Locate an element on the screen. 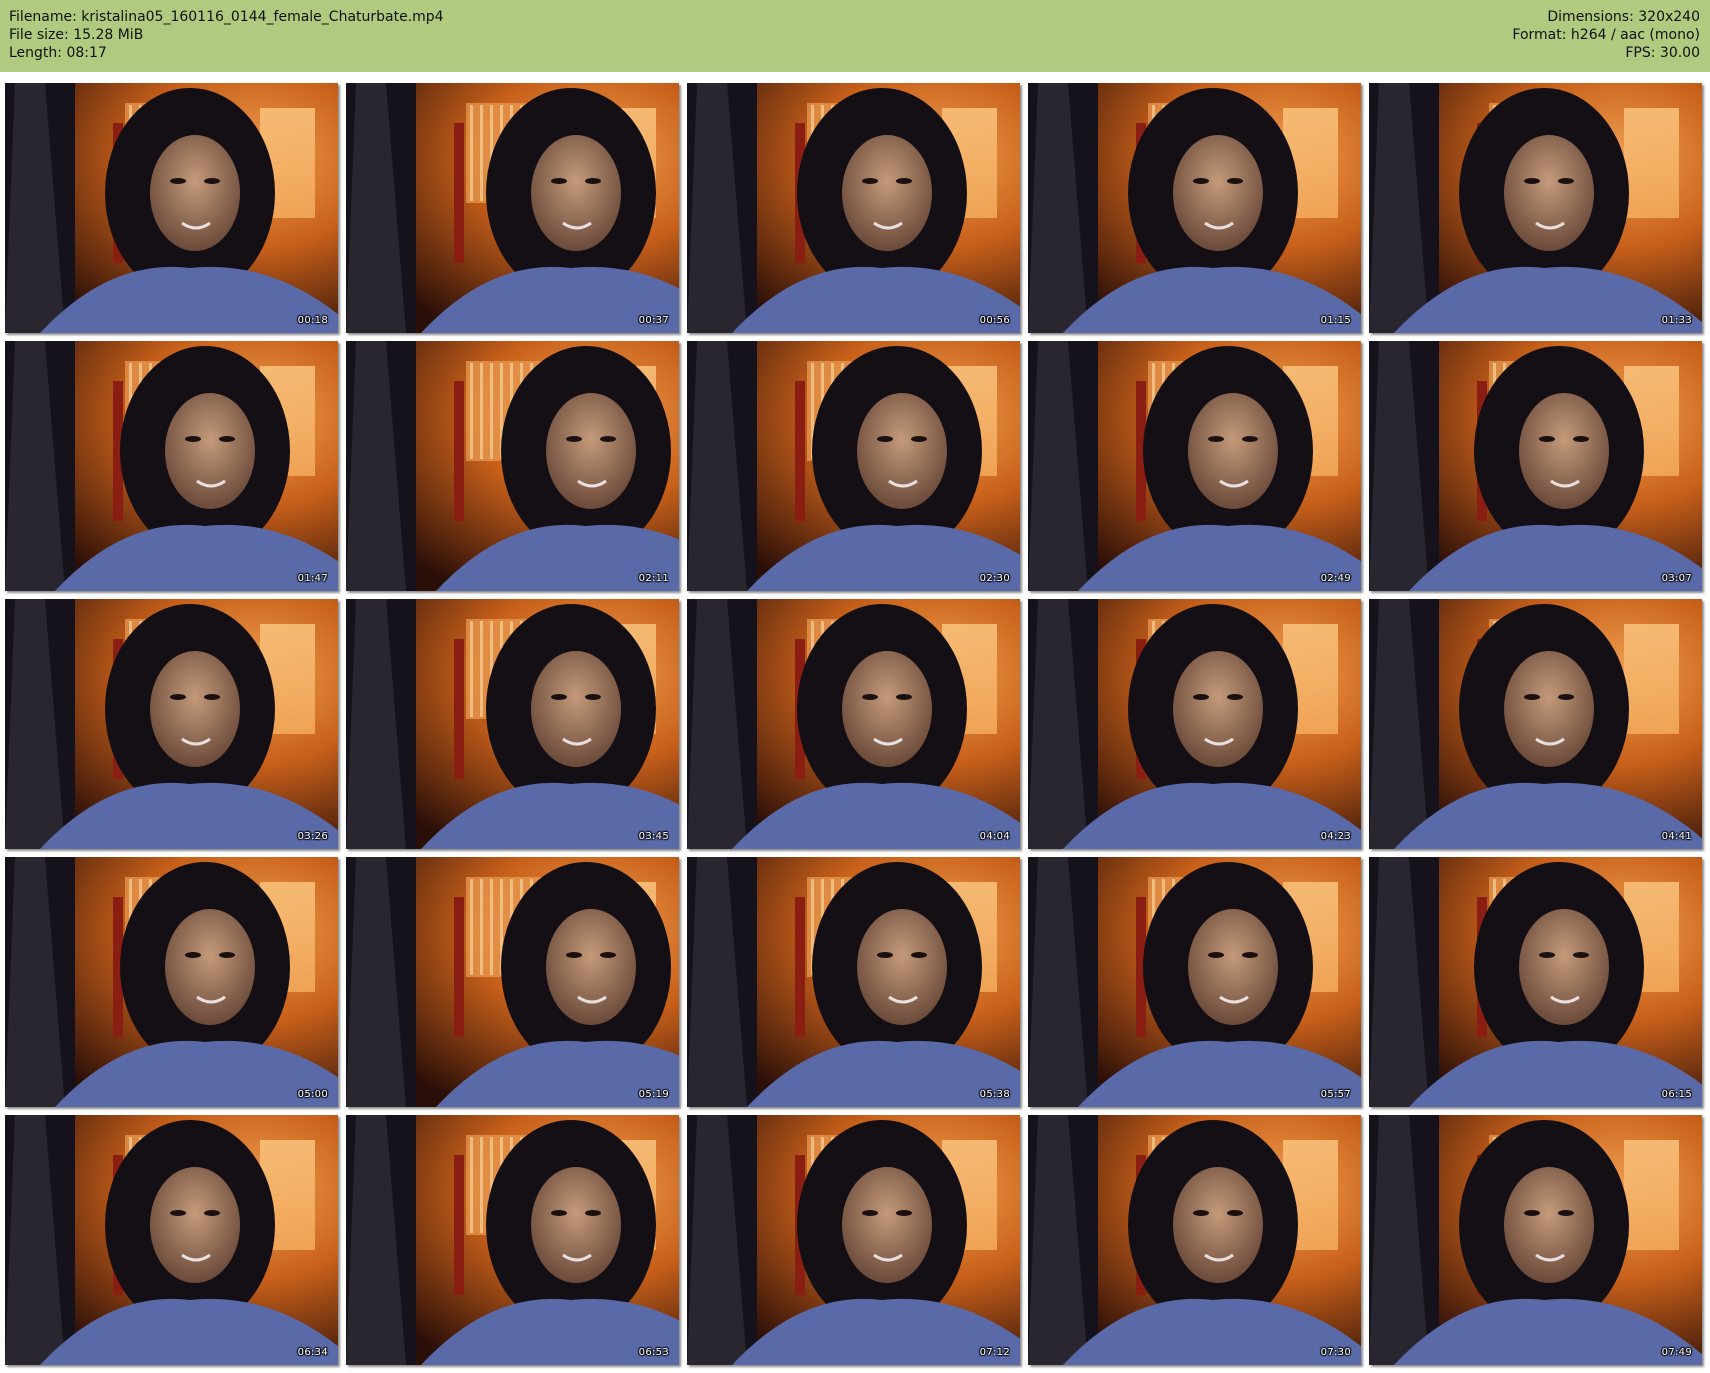 This screenshot has width=1710, height=1373. video-thumbnail: 02:49 is located at coordinates (1194, 466).